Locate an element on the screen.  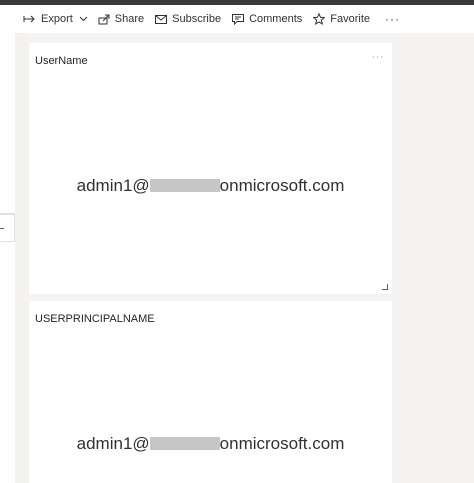
chevron-down-icon is located at coordinates (83, 19).